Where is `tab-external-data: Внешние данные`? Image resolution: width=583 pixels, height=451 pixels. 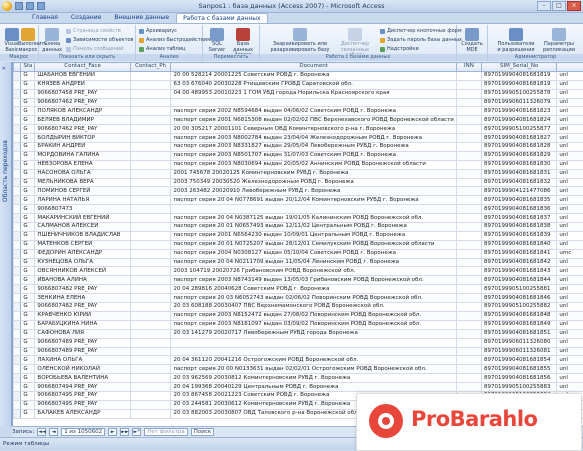 tab-external-data: Внешние данные is located at coordinates (141, 18).